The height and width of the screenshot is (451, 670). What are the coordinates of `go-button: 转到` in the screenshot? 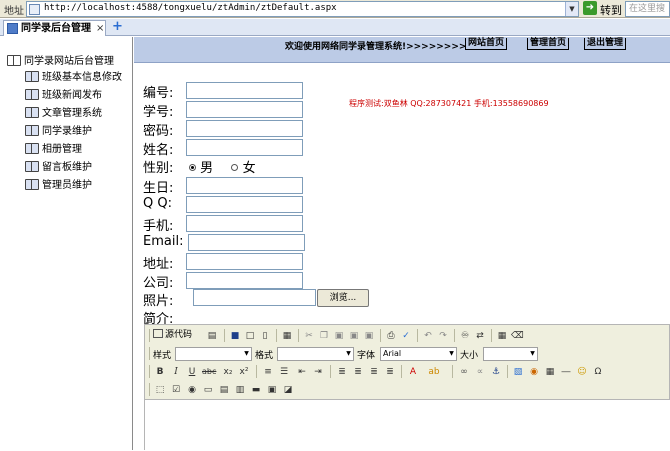 It's located at (611, 10).